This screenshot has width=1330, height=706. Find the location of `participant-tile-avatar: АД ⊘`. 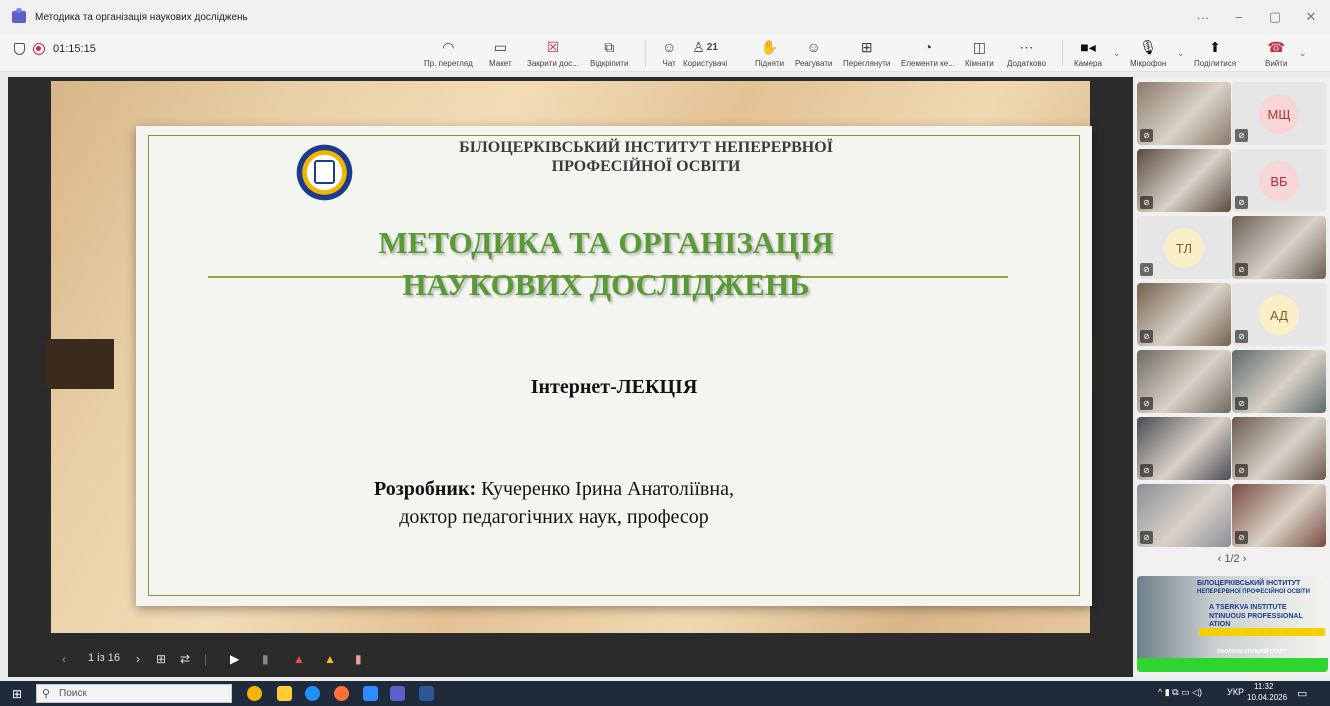

participant-tile-avatar: АД ⊘ is located at coordinates (1279, 314).